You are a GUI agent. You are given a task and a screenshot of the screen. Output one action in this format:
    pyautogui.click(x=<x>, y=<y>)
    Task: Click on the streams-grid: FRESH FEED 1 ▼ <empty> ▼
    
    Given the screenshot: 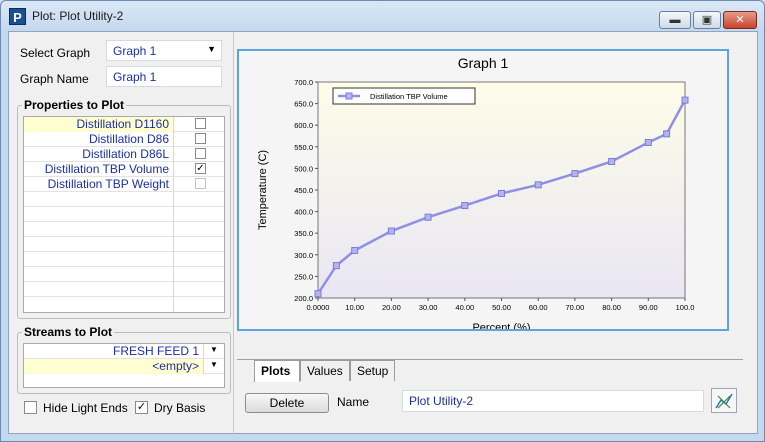 What is the action you would take?
    pyautogui.click(x=124, y=365)
    